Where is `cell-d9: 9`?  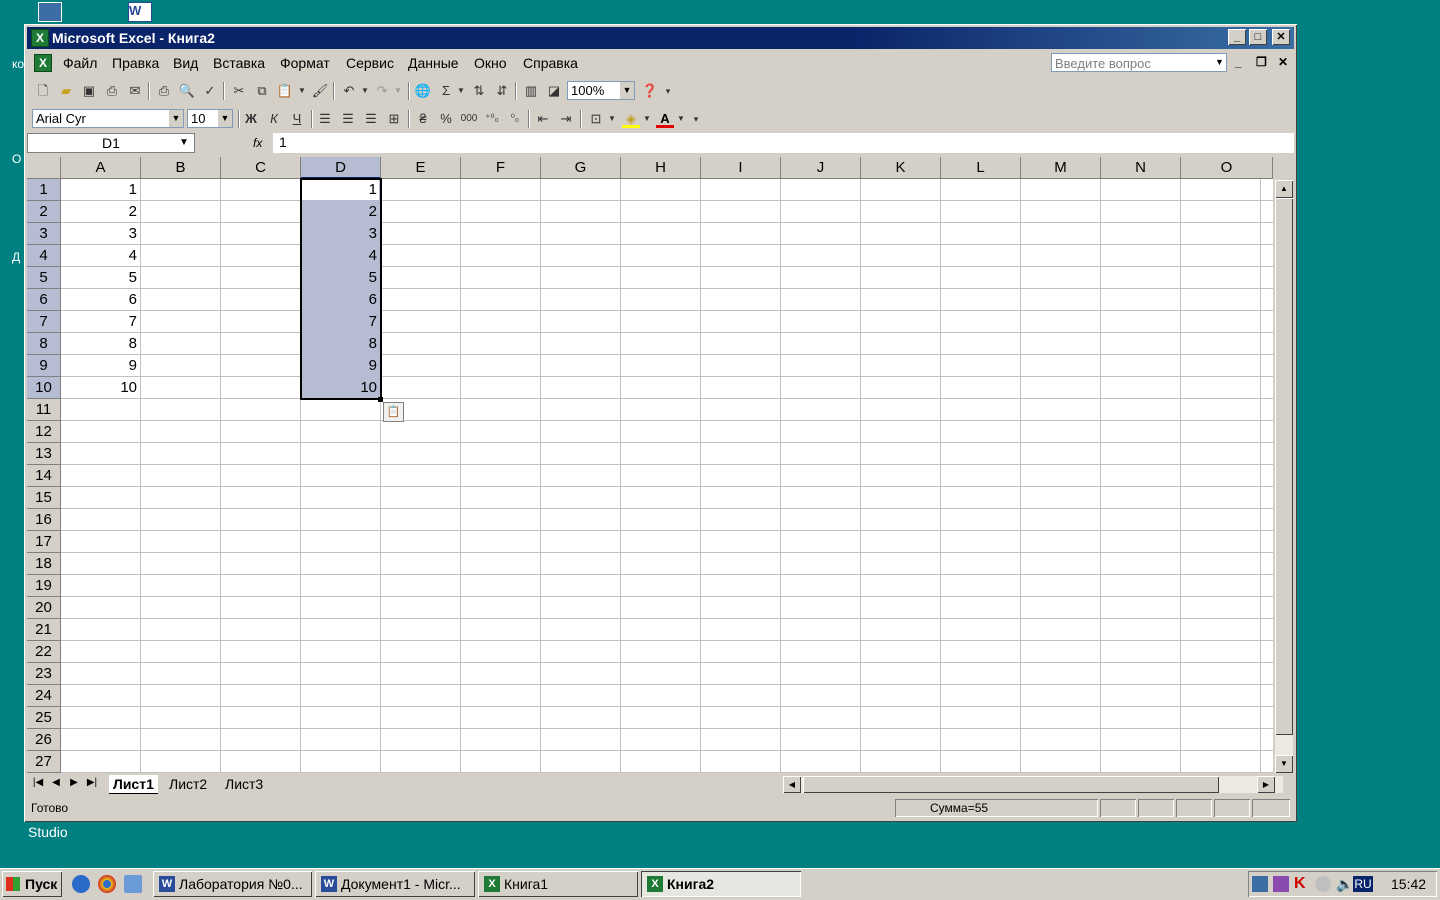 cell-d9: 9 is located at coordinates (341, 365).